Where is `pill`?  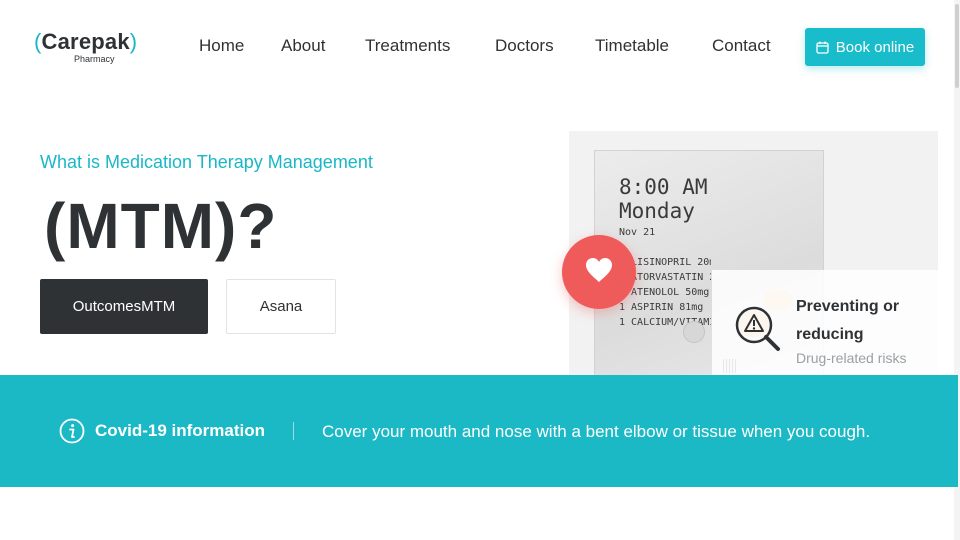
pill is located at coordinates (694, 332).